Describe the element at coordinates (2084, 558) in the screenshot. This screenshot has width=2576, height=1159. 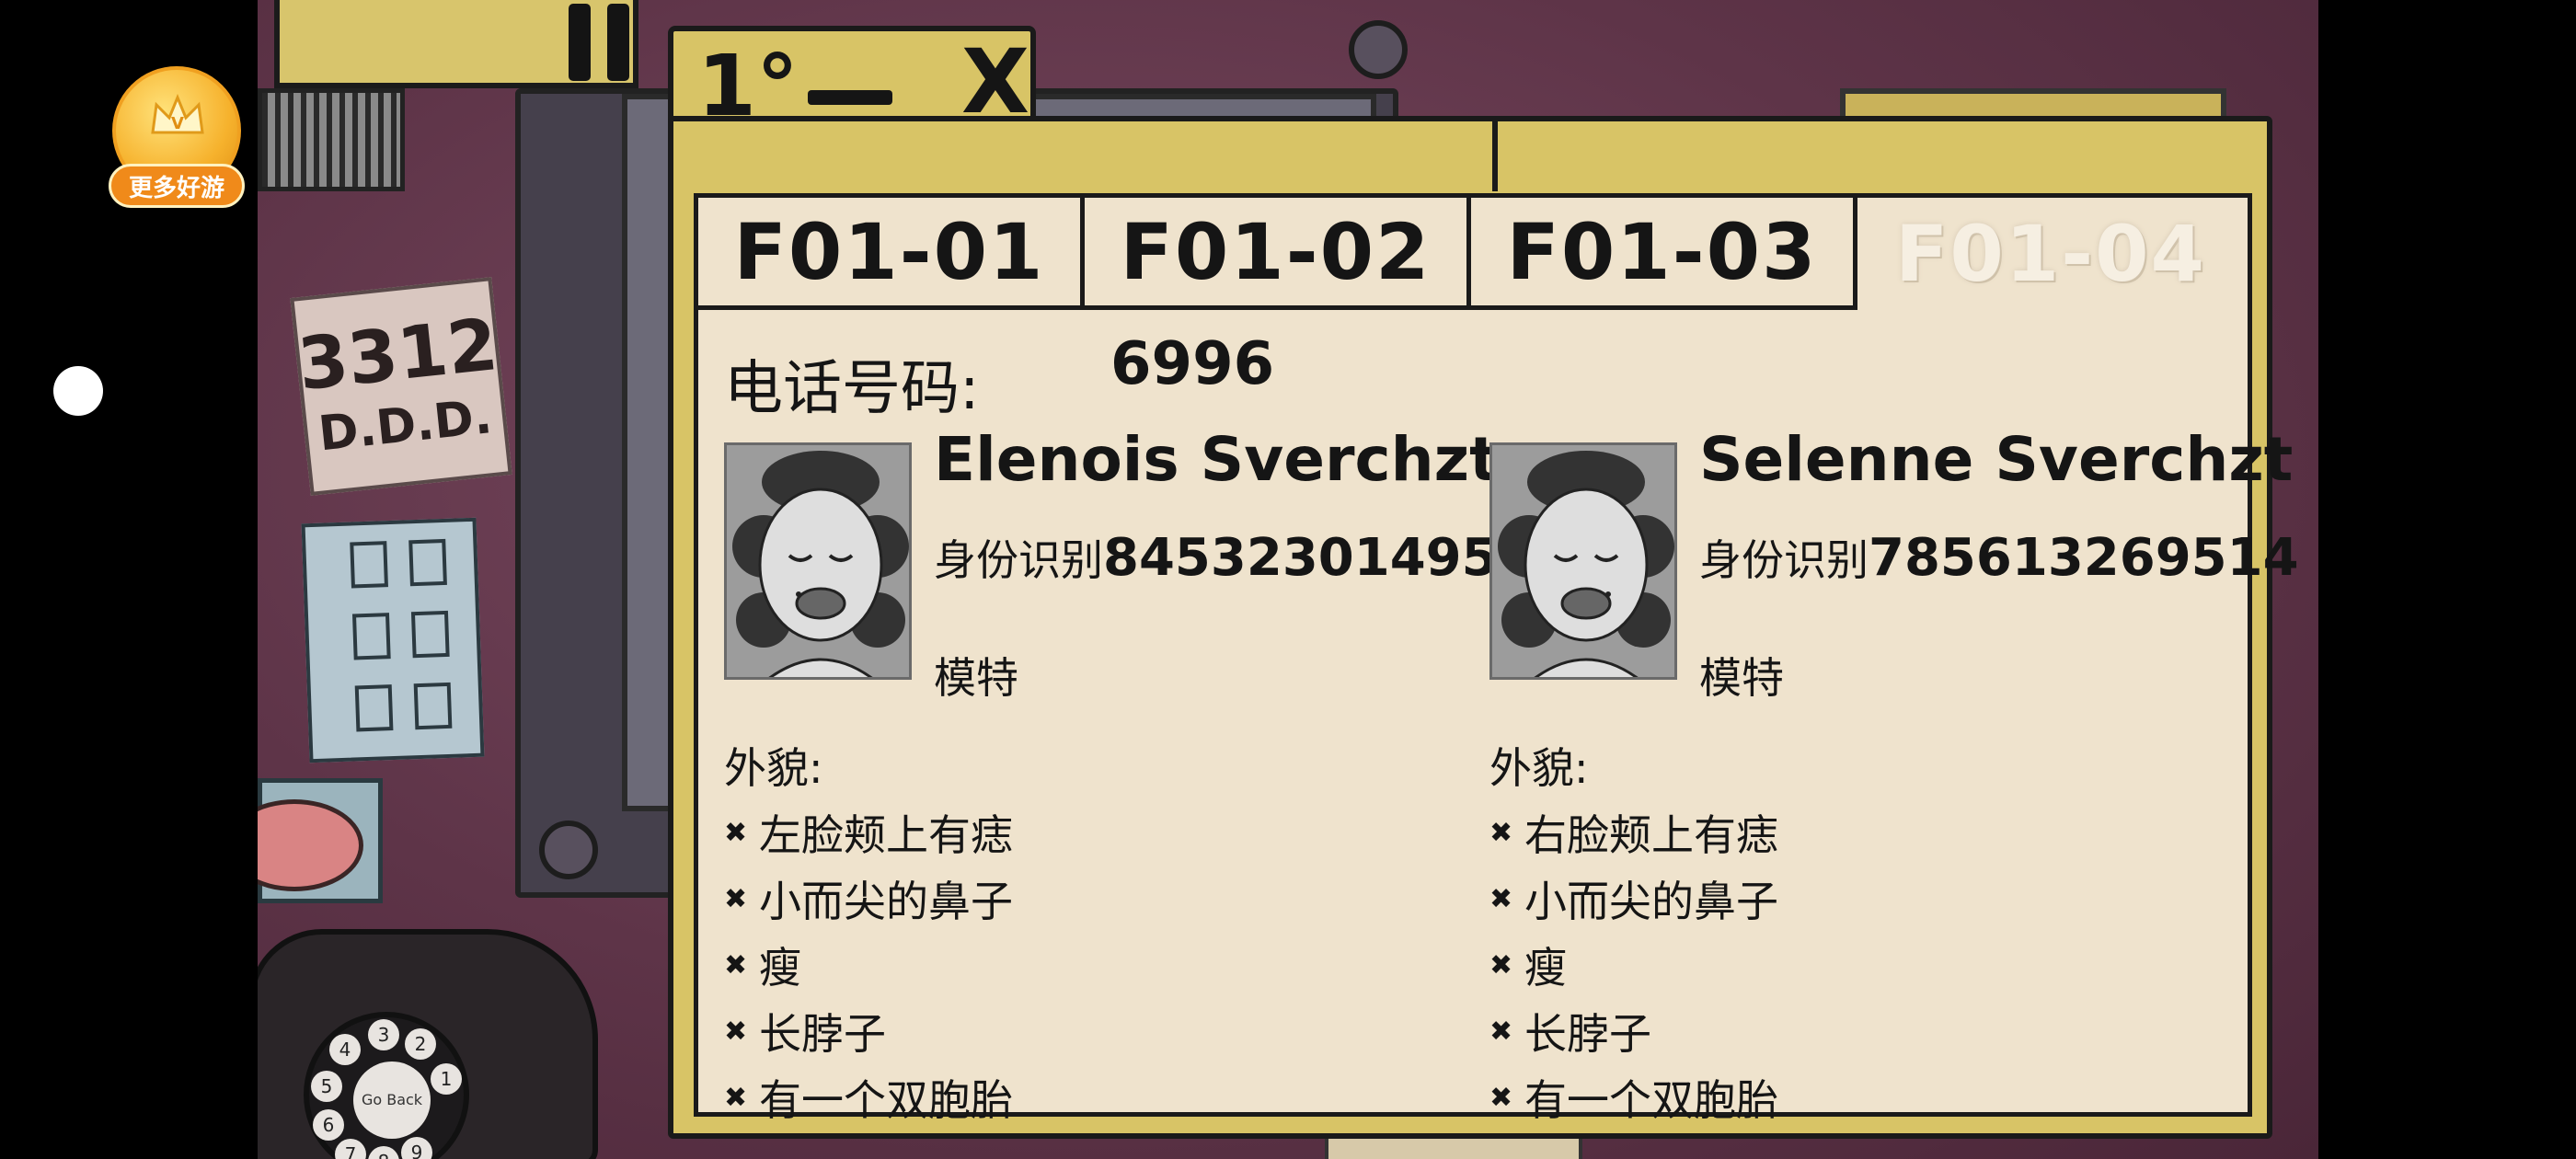
I see `id-value: 785613269514` at that location.